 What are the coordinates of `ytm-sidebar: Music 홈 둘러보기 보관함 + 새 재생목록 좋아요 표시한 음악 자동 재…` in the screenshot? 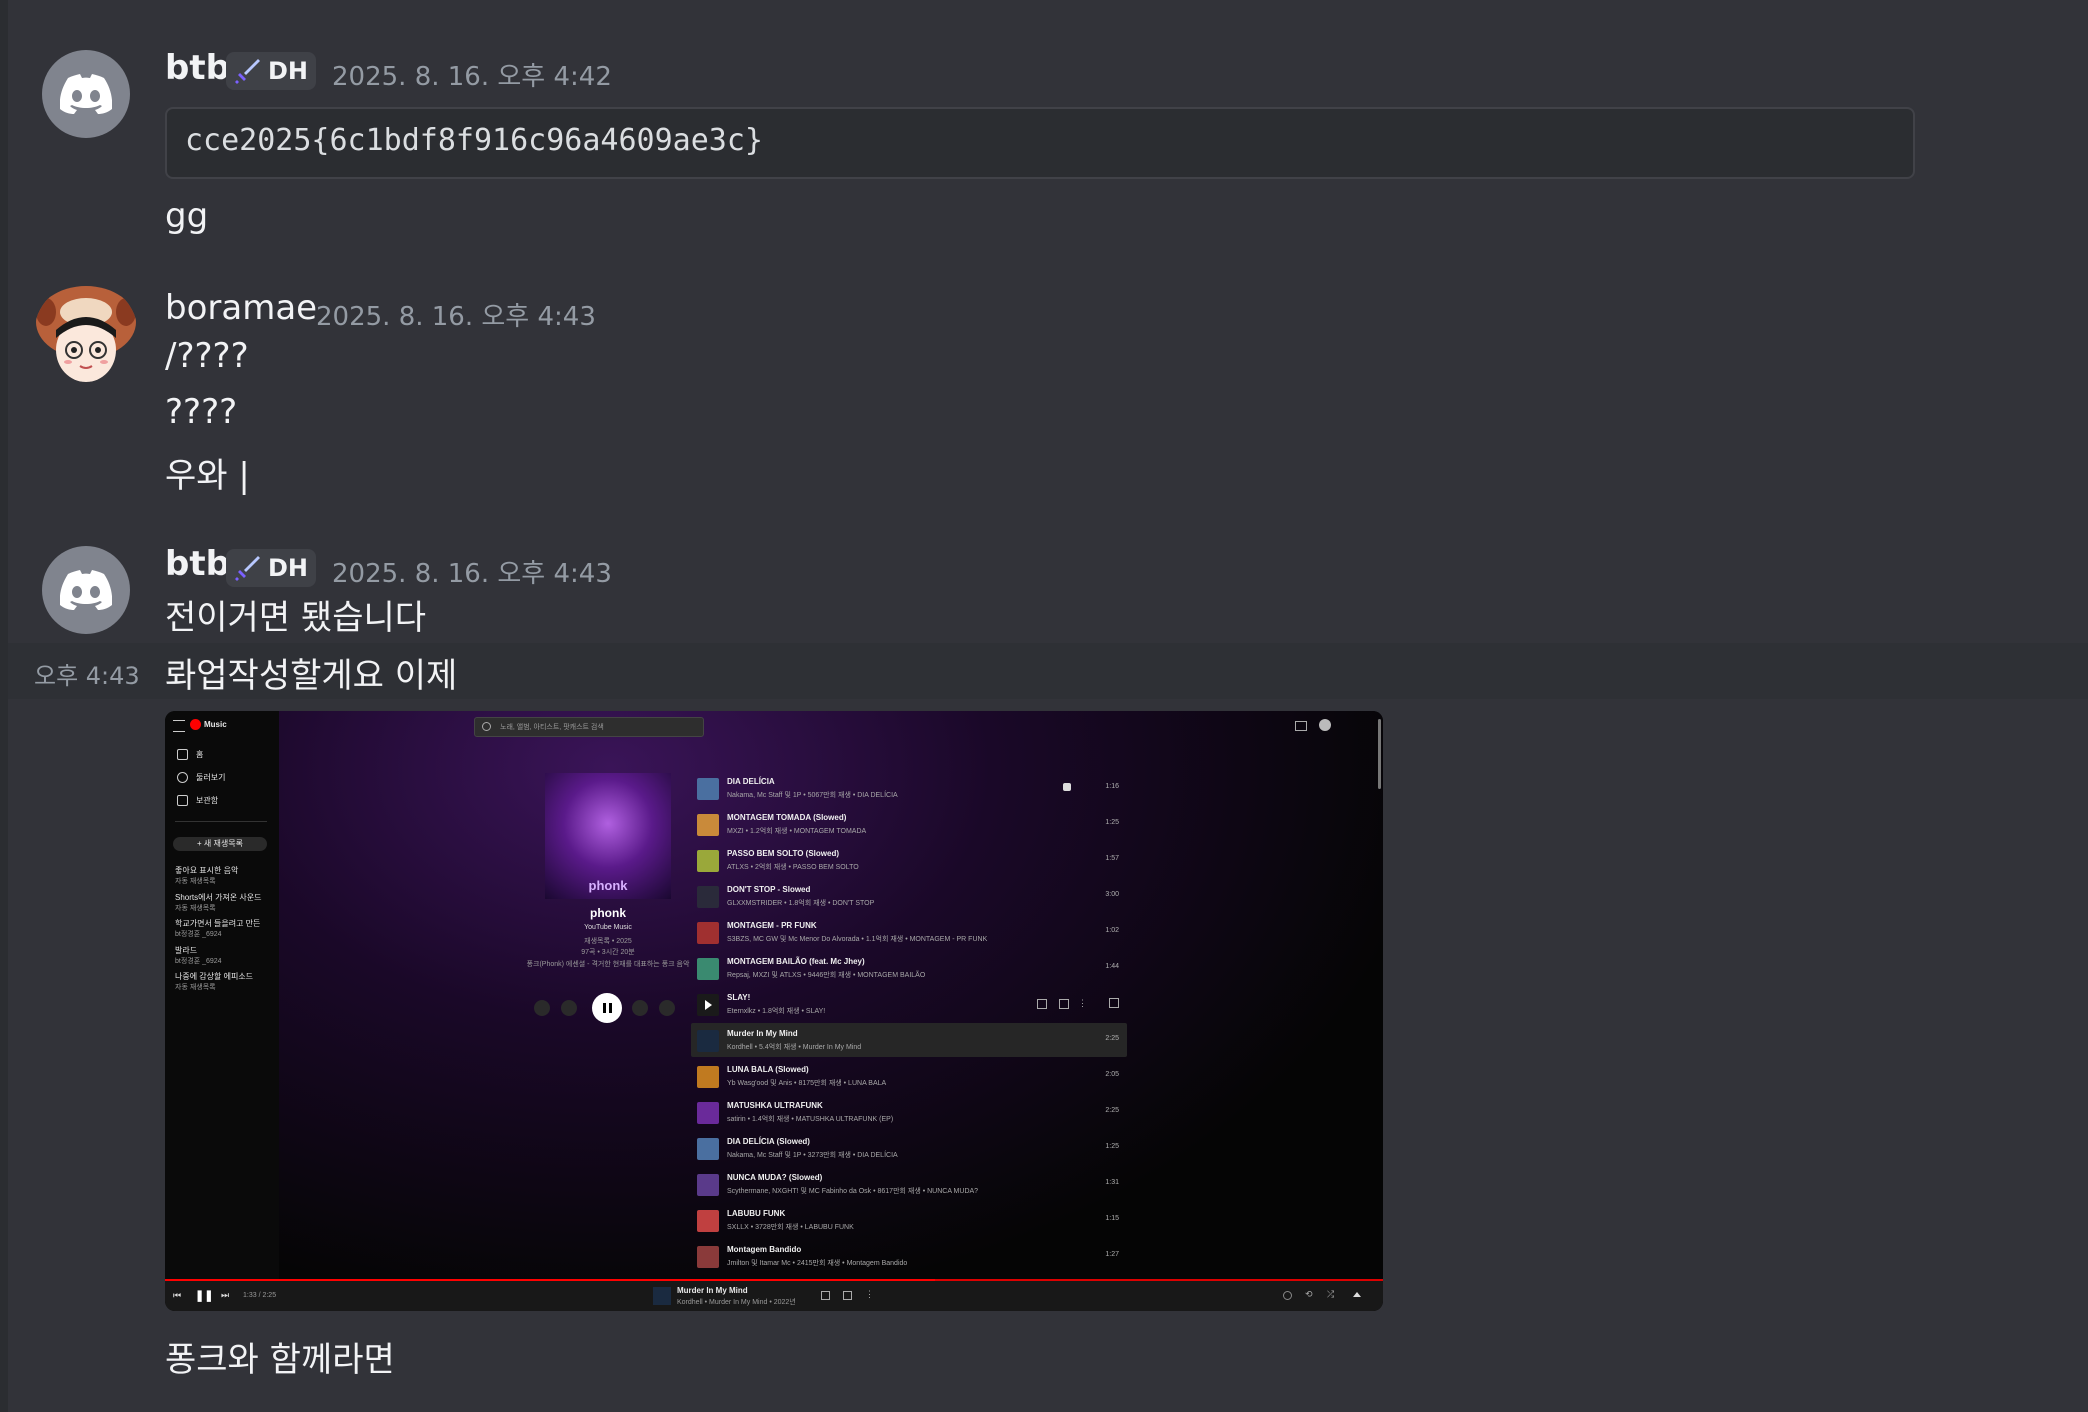 It's located at (222, 996).